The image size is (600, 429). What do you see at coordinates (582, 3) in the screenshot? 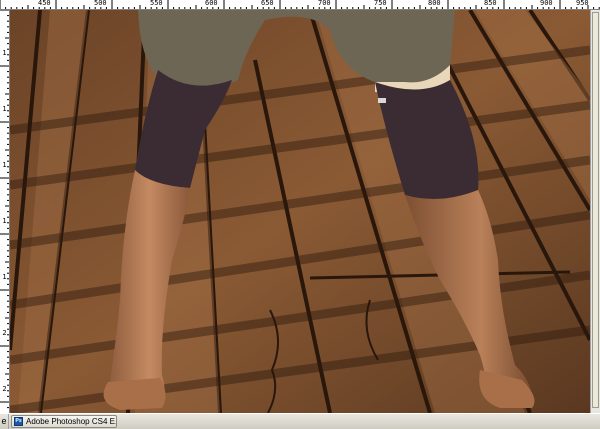
I see `ruler-label: 950` at bounding box center [582, 3].